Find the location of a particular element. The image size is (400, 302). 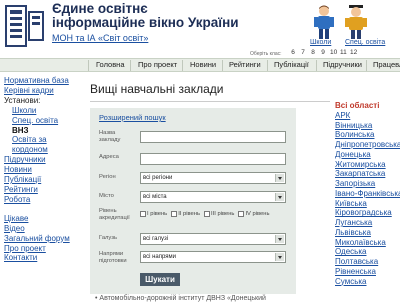

grade-6: 6 is located at coordinates (293, 52).